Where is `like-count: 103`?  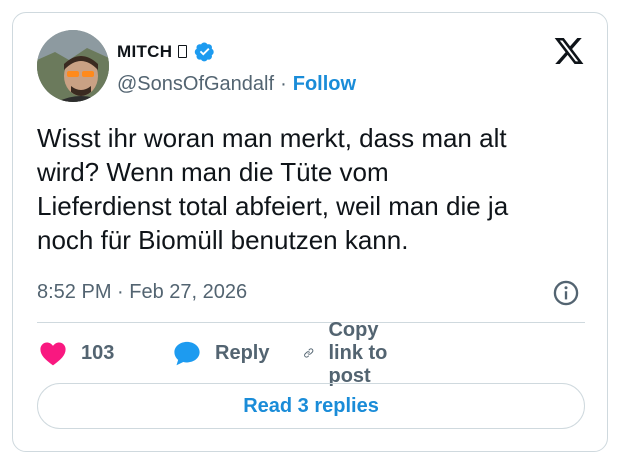
like-count: 103 is located at coordinates (98, 352).